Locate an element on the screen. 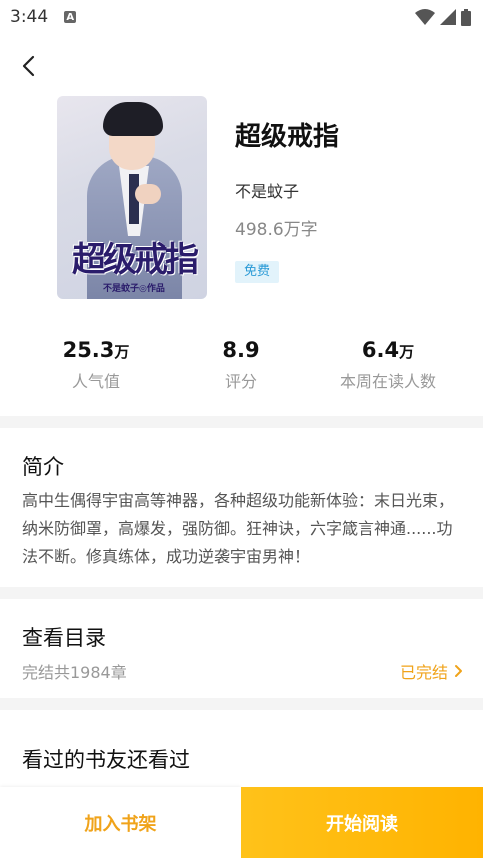  wifi-icon is located at coordinates (425, 17).